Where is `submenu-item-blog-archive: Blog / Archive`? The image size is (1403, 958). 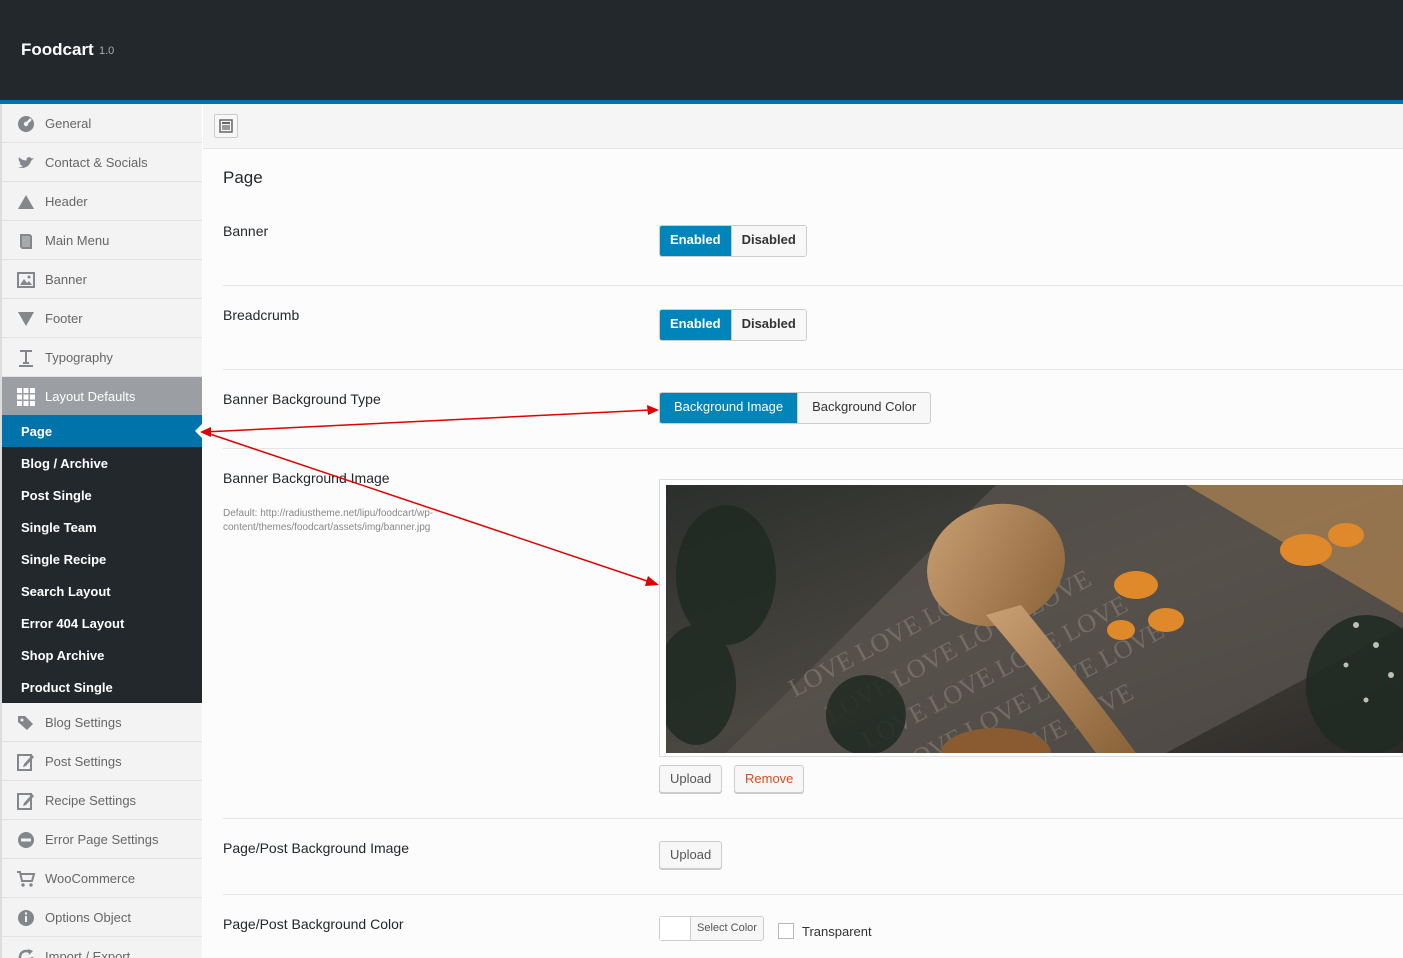 submenu-item-blog-archive: Blog / Archive is located at coordinates (102, 463).